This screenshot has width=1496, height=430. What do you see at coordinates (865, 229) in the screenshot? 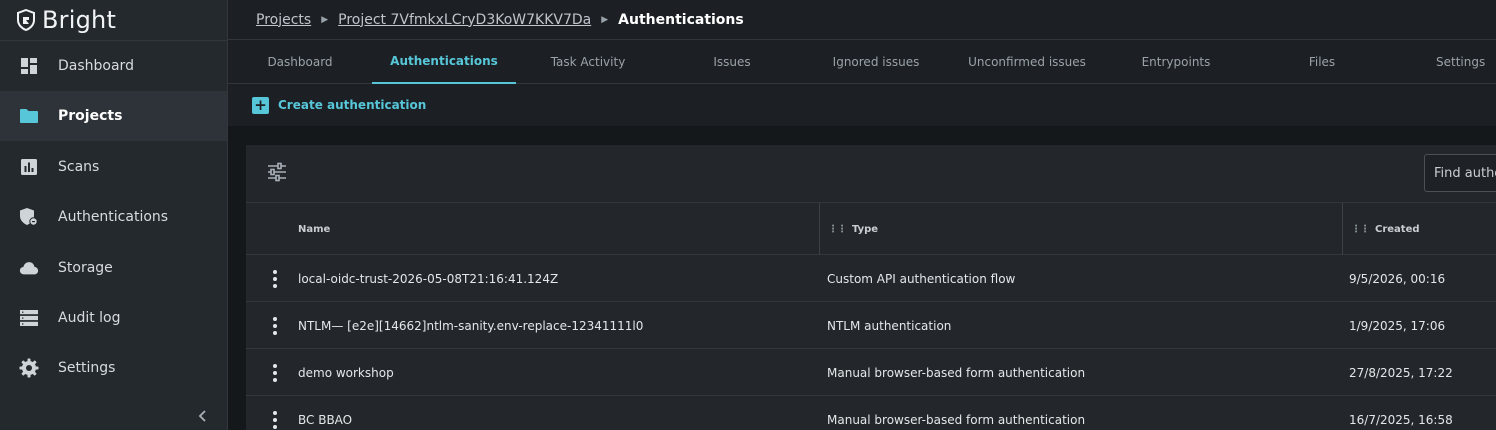
I see `column-header-type-label: Type` at bounding box center [865, 229].